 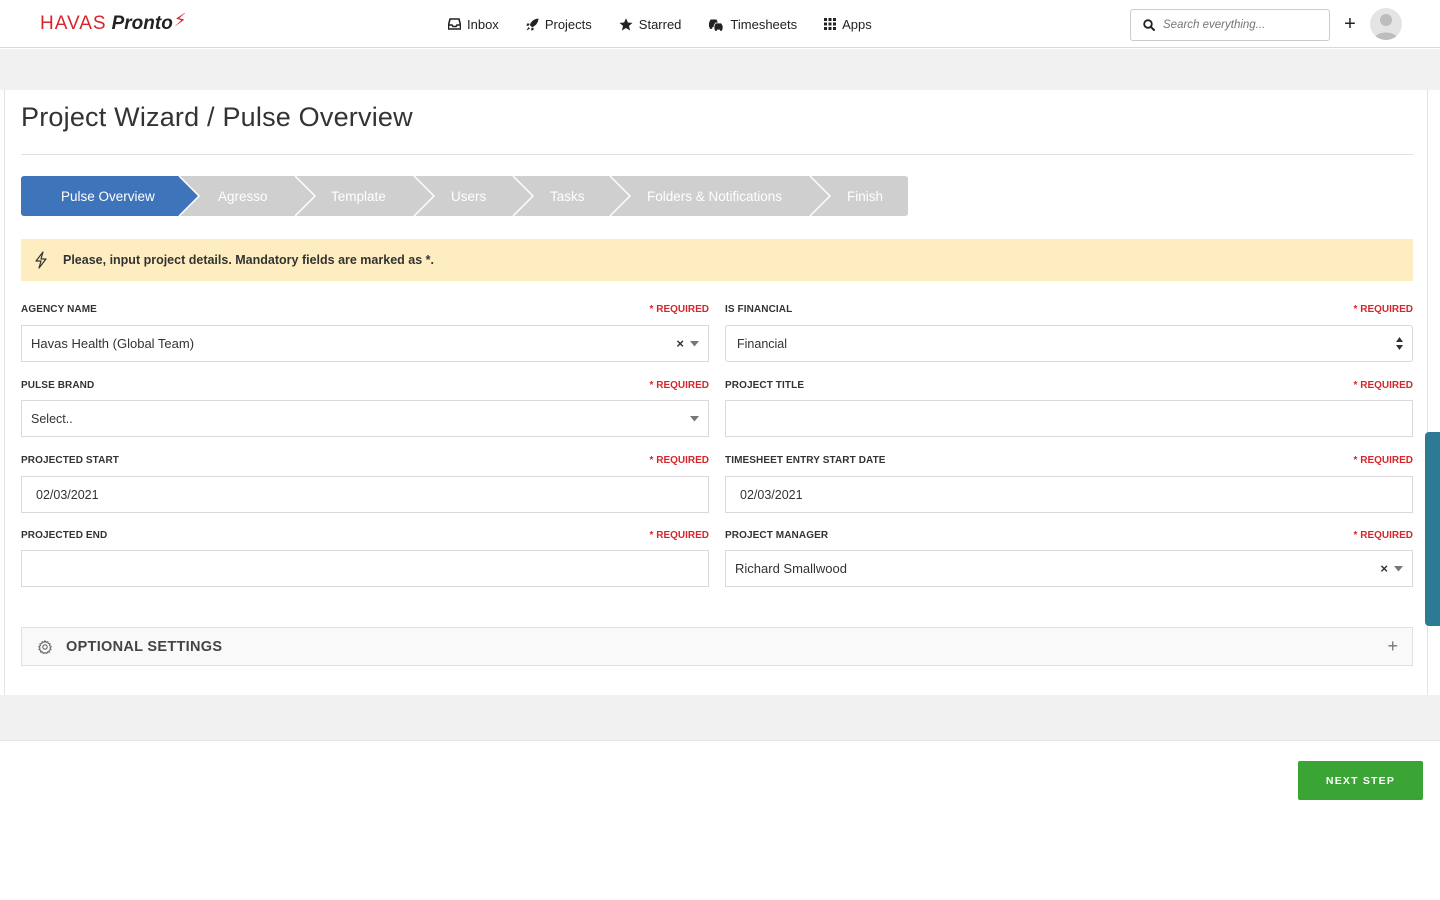 What do you see at coordinates (52, 418) in the screenshot?
I see `pulse-brand-value: Select..` at bounding box center [52, 418].